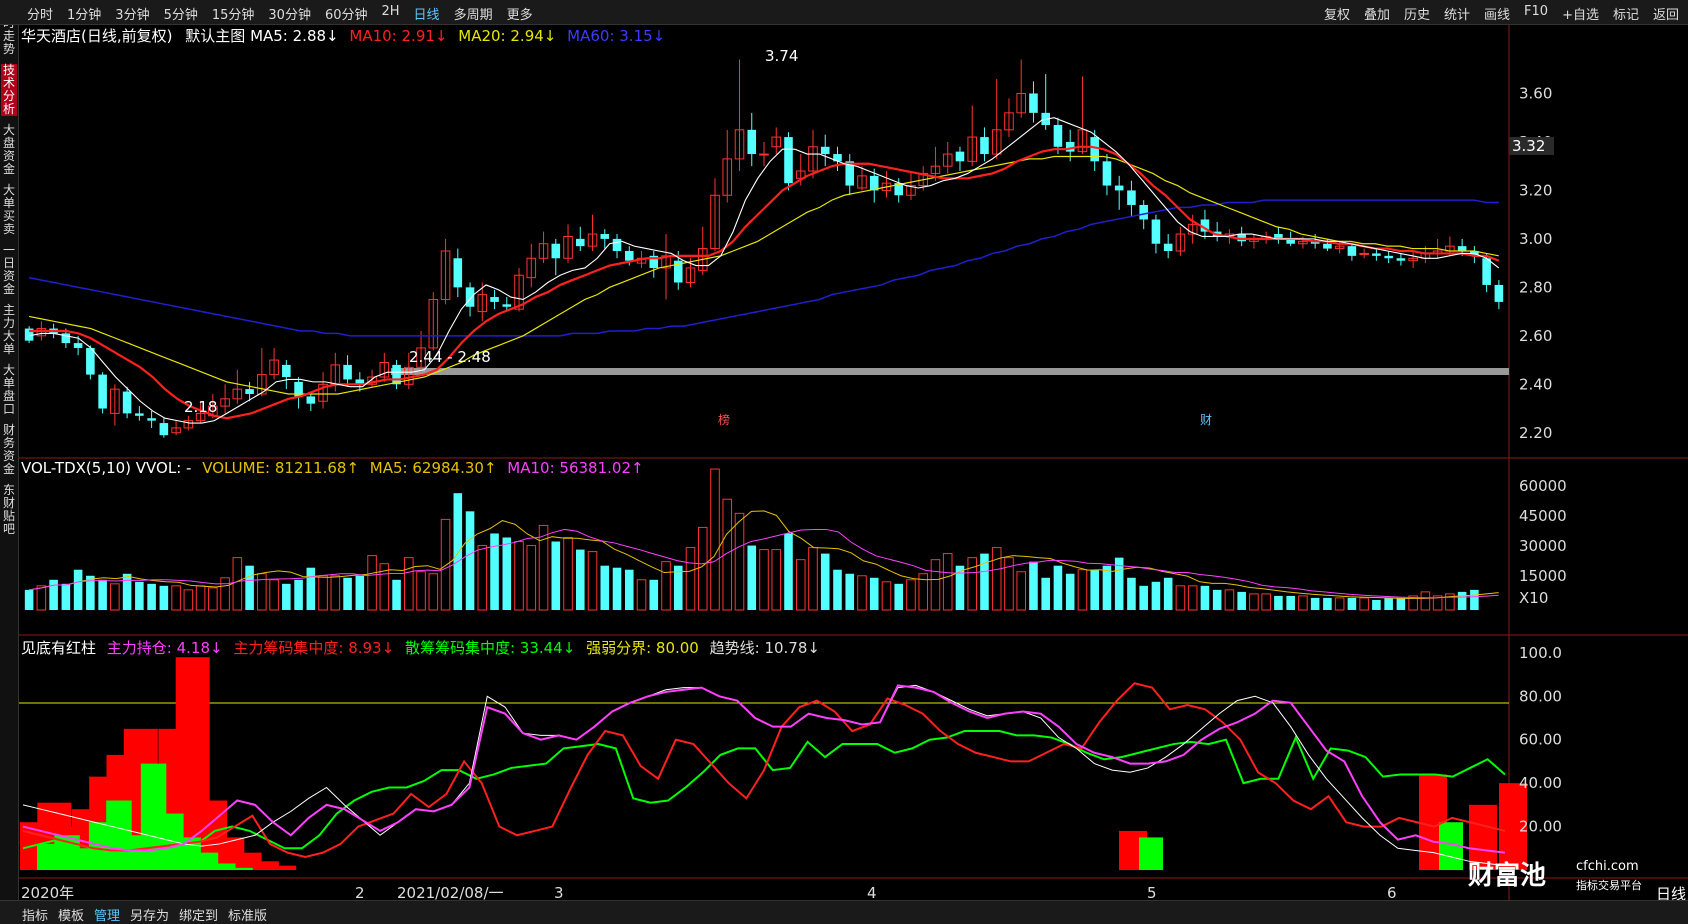  What do you see at coordinates (9, 270) in the screenshot?
I see `side-tab-4: 一日资金` at bounding box center [9, 270].